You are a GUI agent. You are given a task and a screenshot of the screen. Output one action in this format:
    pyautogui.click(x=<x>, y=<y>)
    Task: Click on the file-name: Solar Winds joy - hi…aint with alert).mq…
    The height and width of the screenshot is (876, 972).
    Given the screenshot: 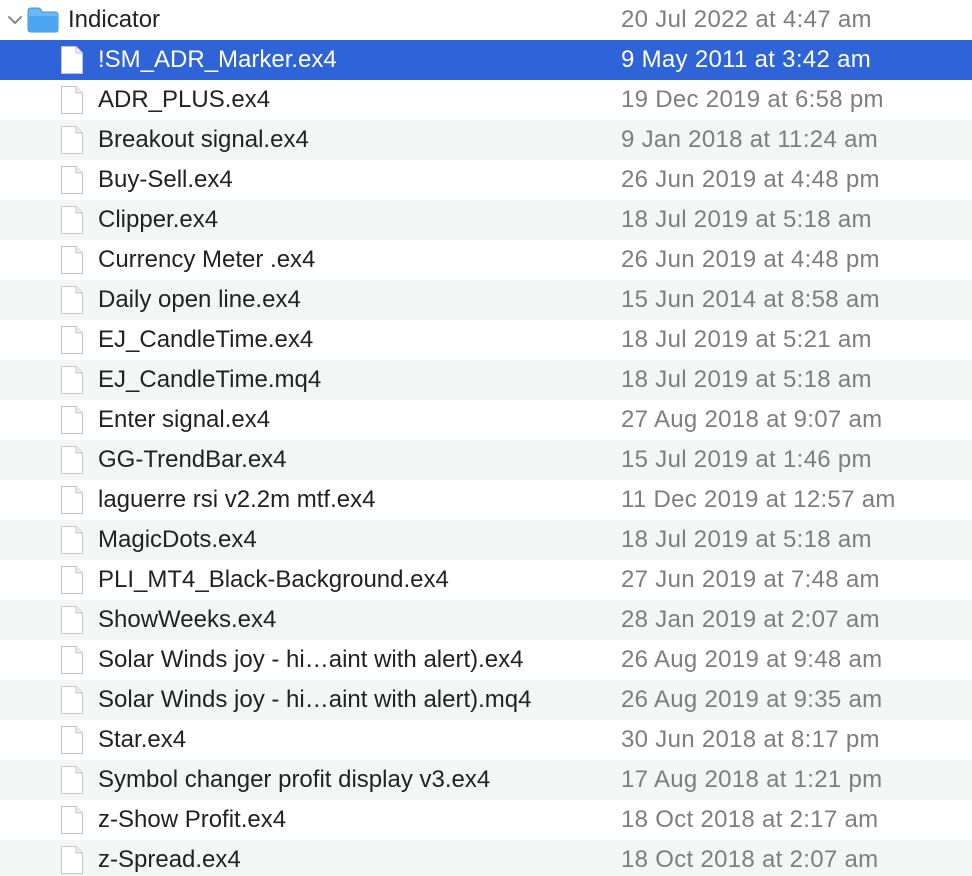 What is the action you would take?
    pyautogui.click(x=315, y=699)
    